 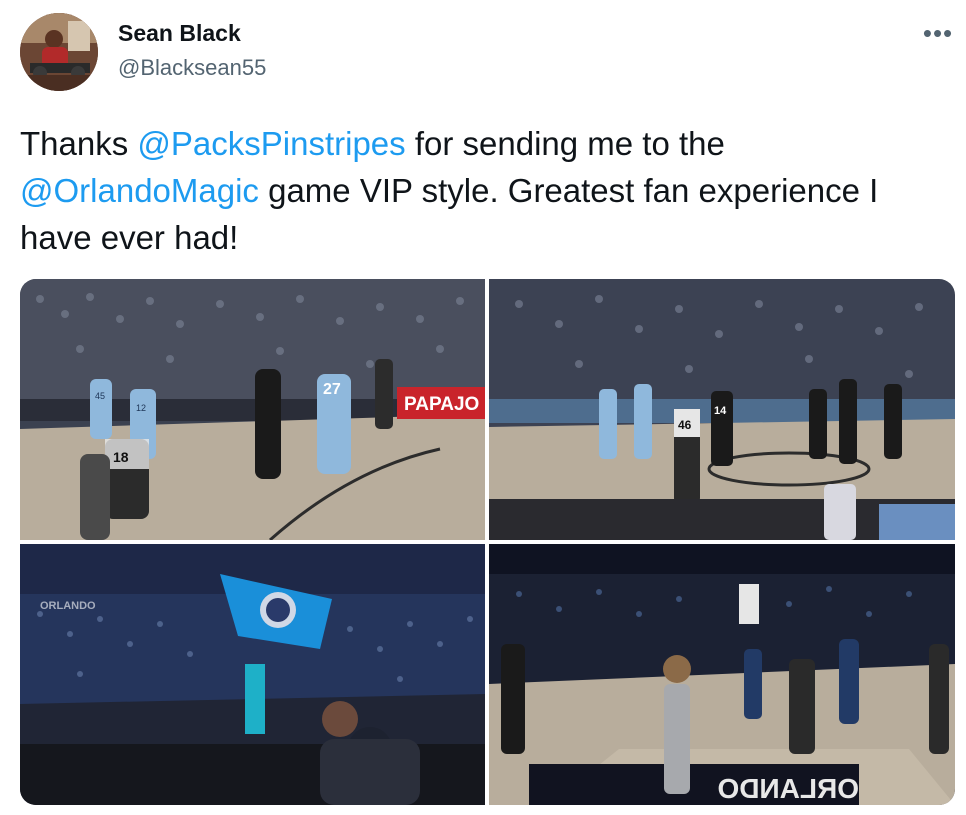 I want to click on avatar, so click(x=59, y=52).